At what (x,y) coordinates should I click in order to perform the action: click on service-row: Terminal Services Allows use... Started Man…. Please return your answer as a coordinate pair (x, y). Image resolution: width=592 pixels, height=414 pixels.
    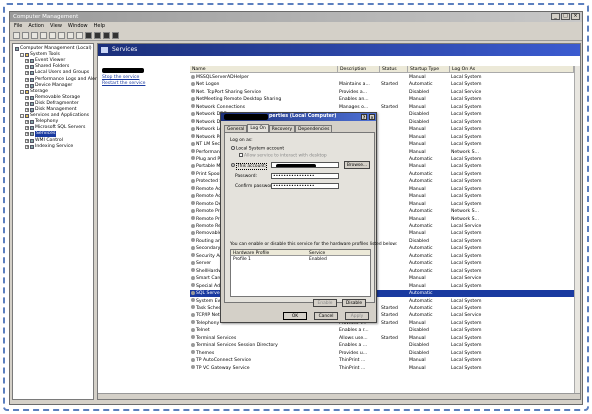
    Looking at the image, I should click on (385, 338).